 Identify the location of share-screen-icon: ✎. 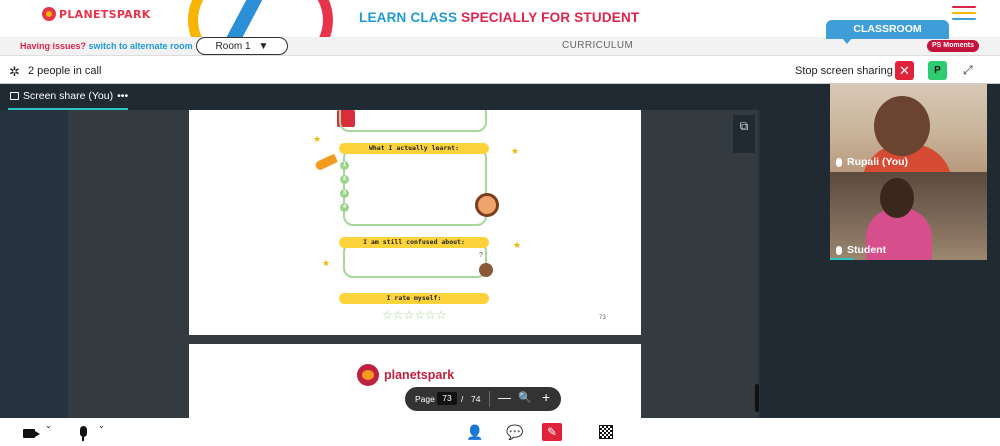
(552, 432).